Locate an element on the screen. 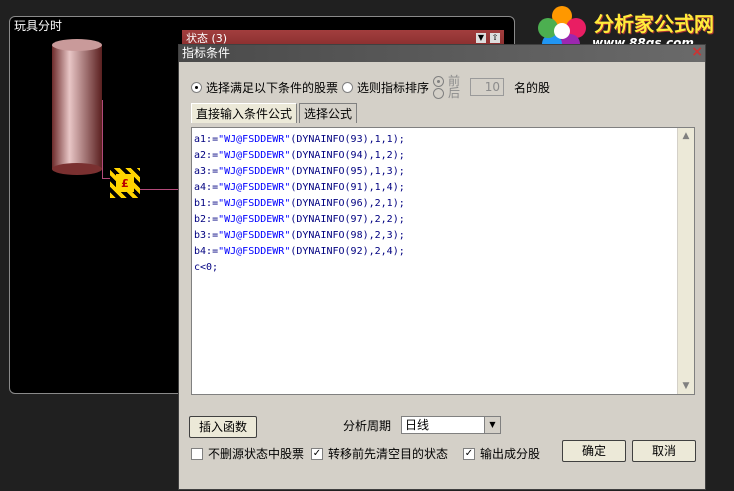 The image size is (734, 491). order-back-label: 后 is located at coordinates (454, 93).